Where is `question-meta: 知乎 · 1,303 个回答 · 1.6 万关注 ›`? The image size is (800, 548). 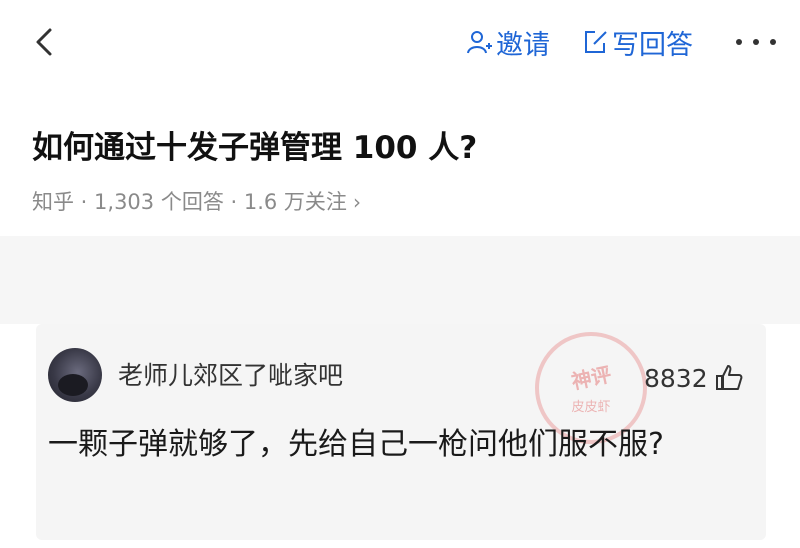 question-meta: 知乎 · 1,303 个回答 · 1.6 万关注 › is located at coordinates (196, 202).